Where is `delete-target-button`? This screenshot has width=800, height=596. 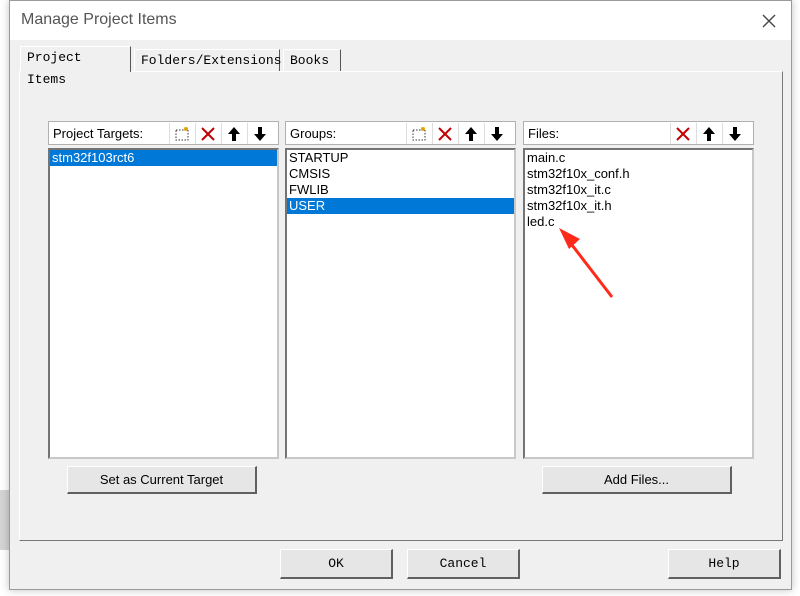 delete-target-button is located at coordinates (207, 133).